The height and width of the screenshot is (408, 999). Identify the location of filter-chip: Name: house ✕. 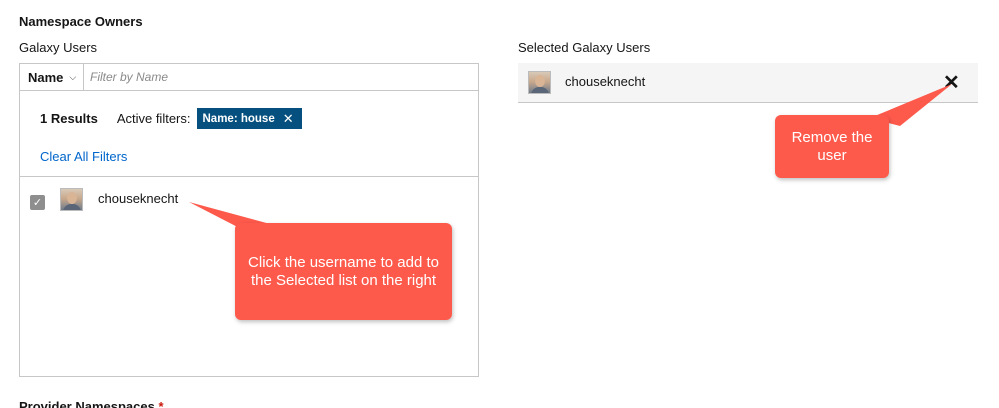
(249, 118).